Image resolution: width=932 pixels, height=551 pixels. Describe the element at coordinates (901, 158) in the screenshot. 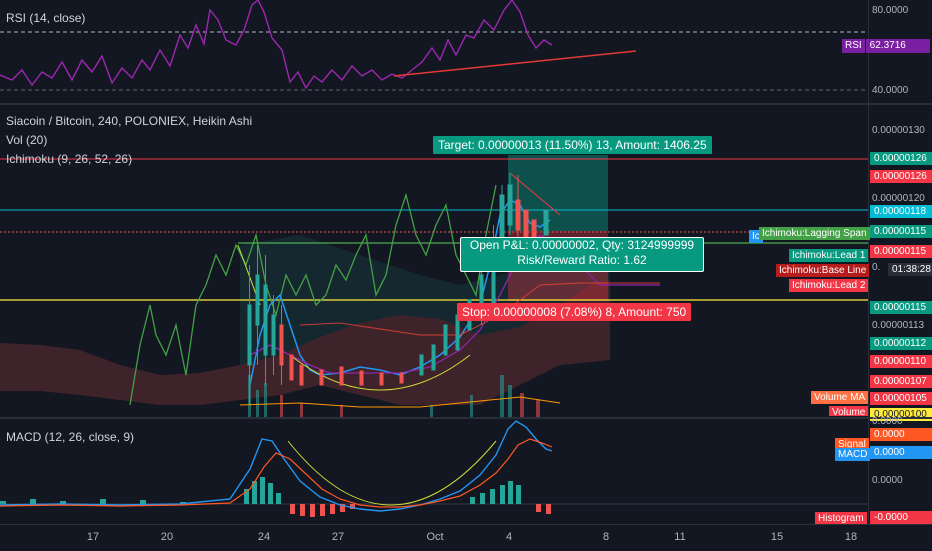

I see `price-tag-target: 0.00000126` at that location.